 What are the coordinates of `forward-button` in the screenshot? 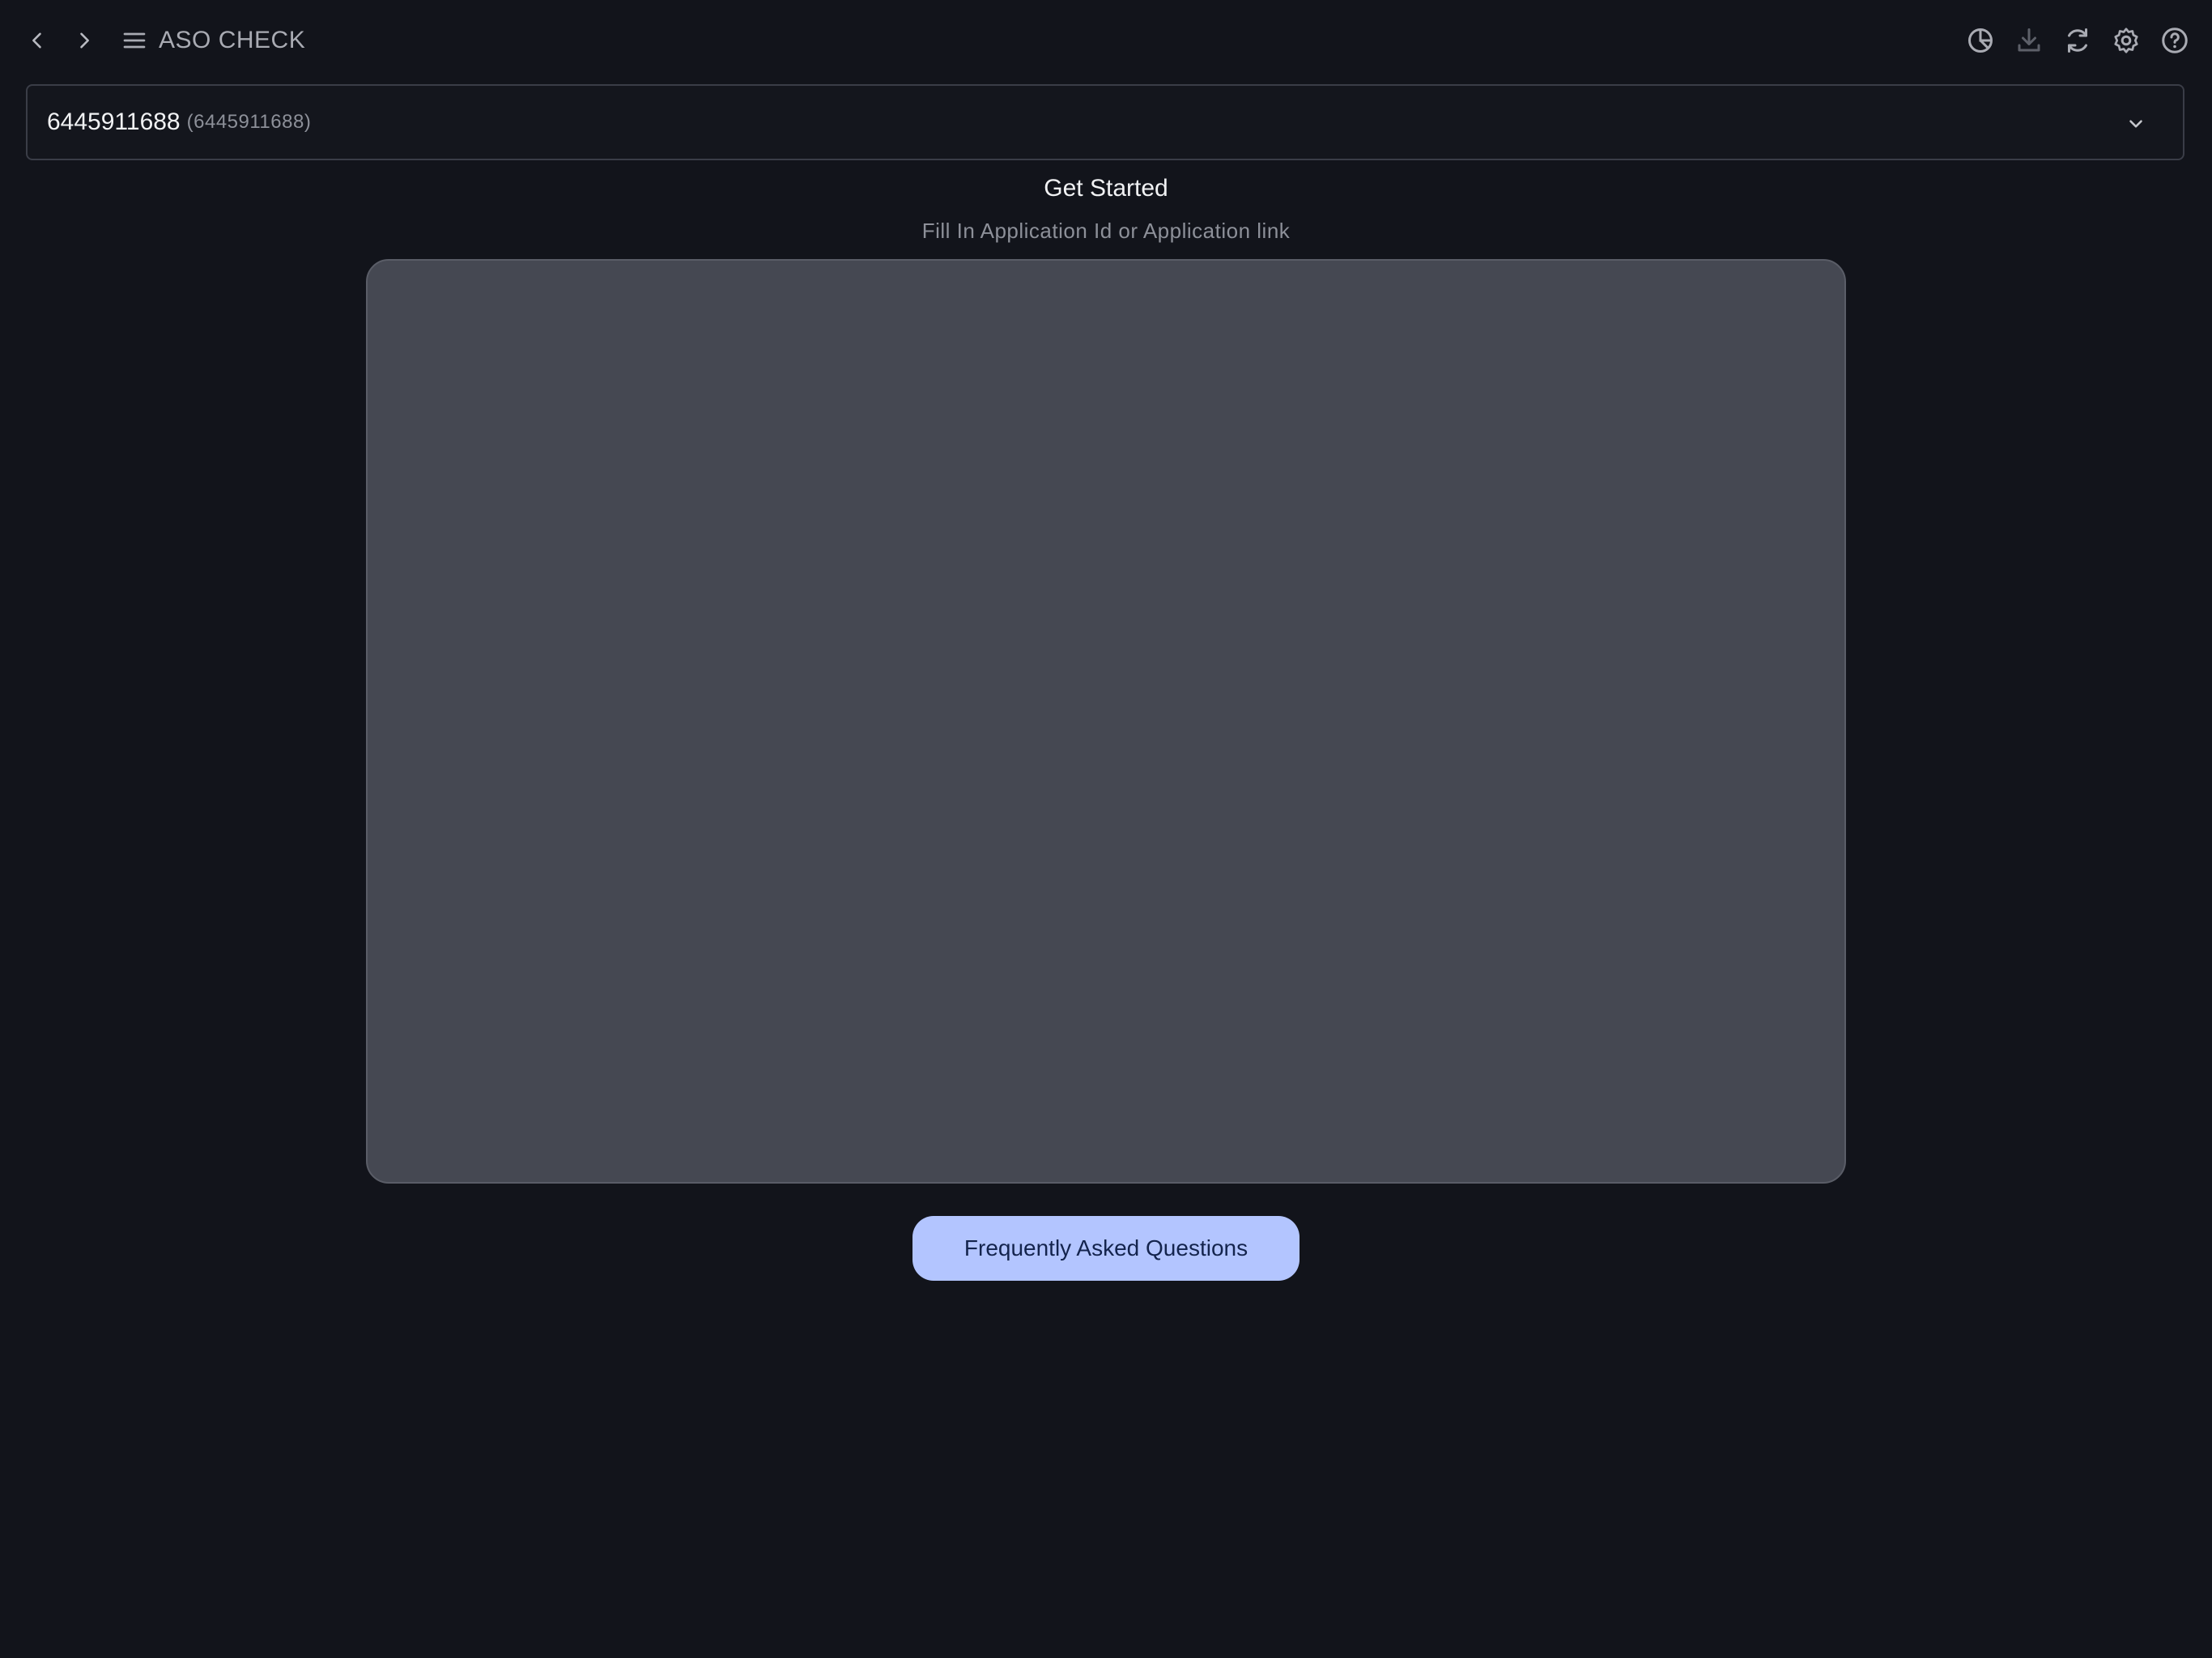 It's located at (84, 40).